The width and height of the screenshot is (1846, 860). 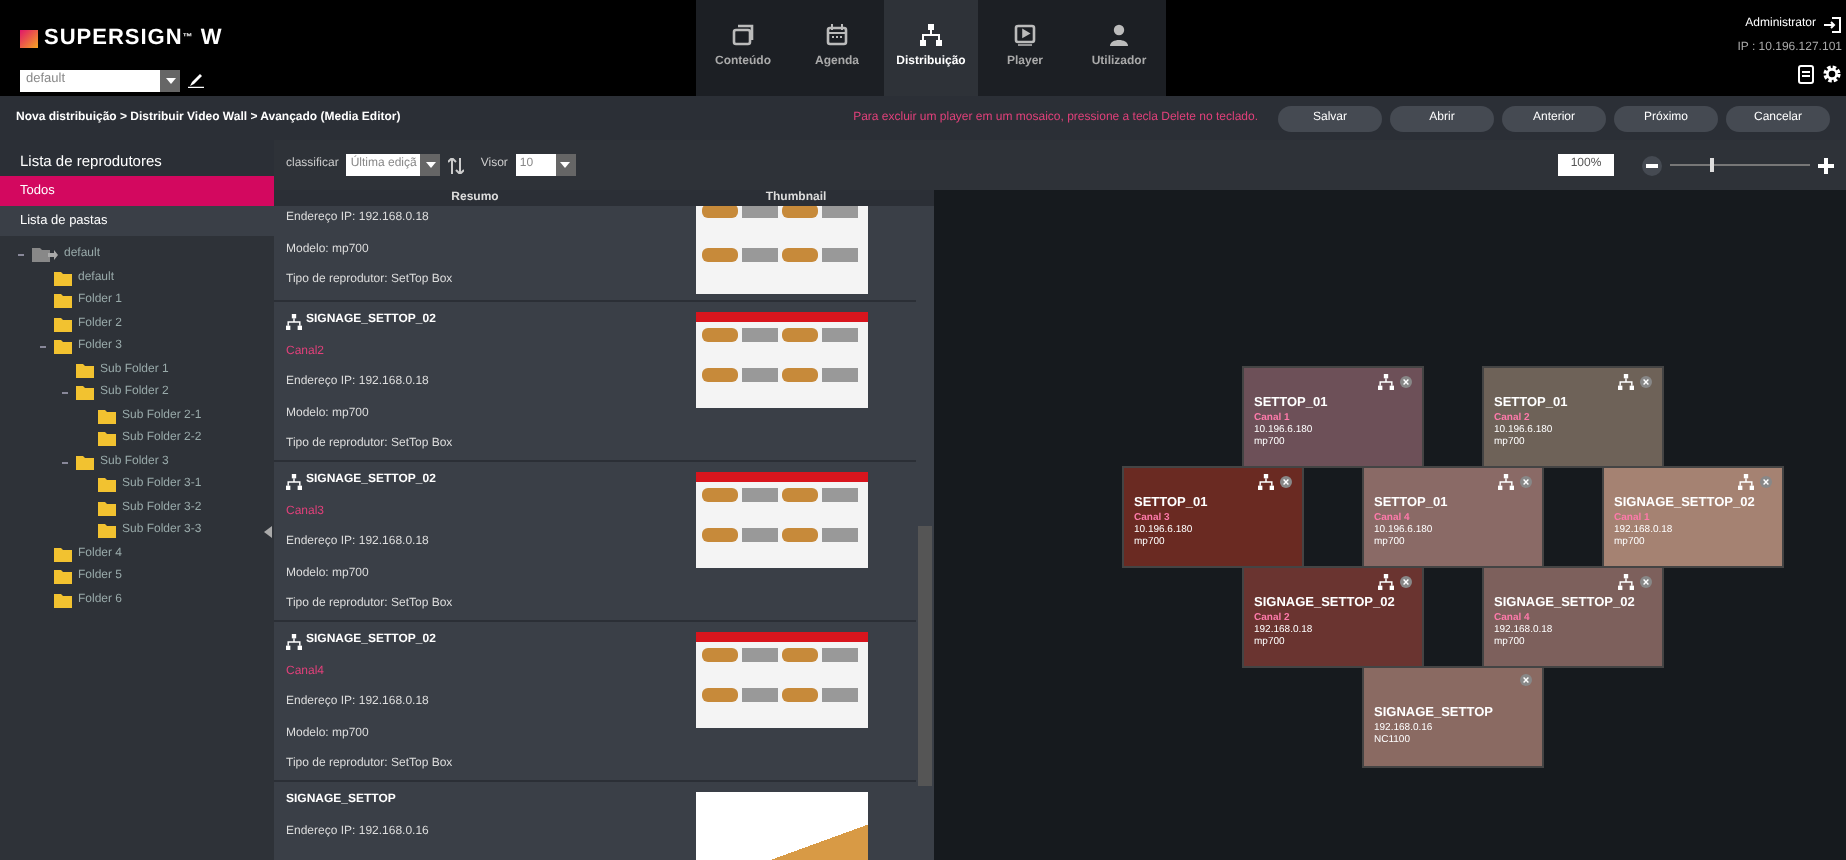 I want to click on zoom-out-button, so click(x=1652, y=165).